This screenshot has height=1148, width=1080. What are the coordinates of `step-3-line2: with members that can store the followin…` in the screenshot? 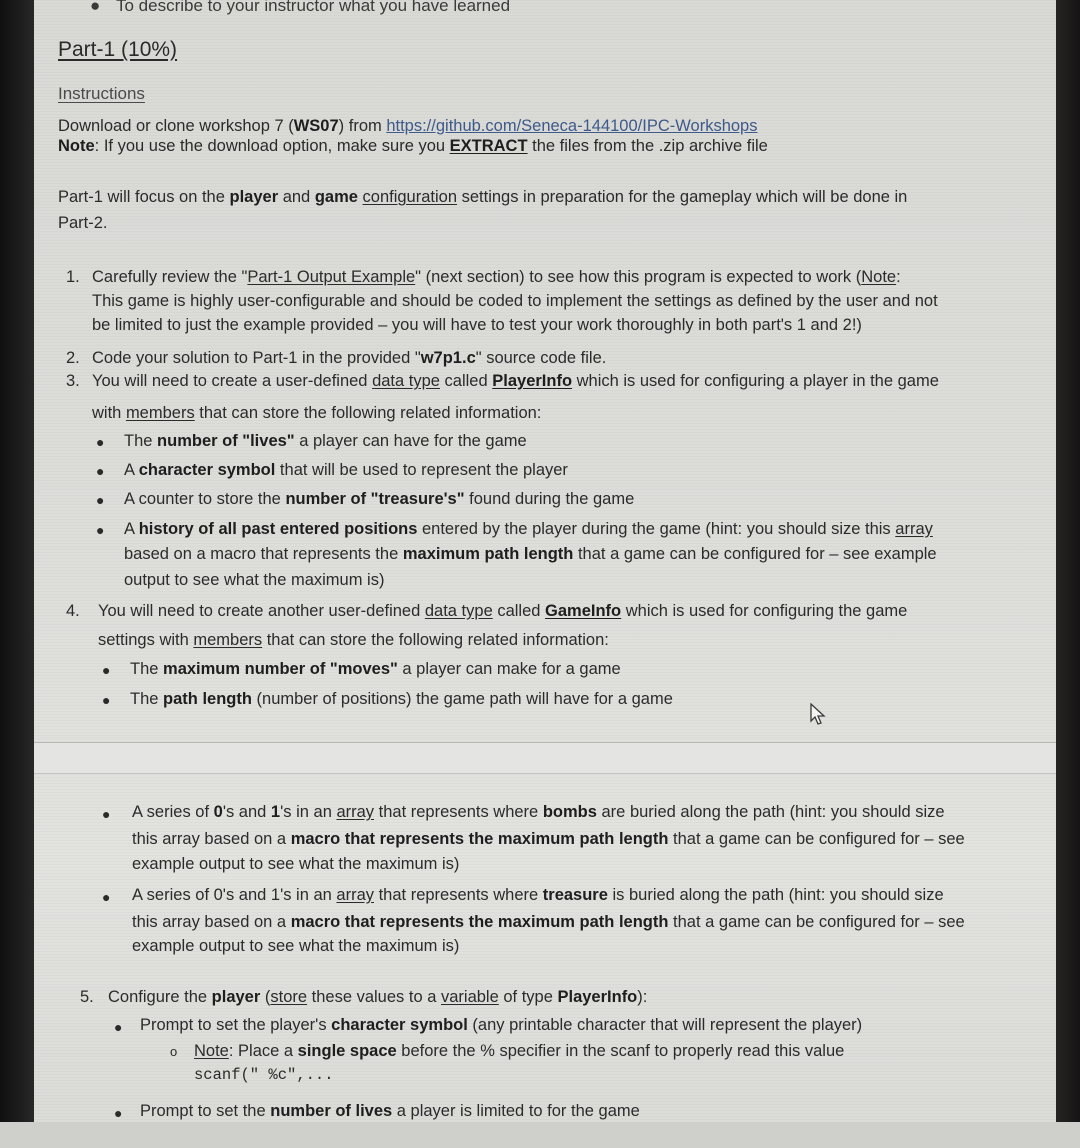 It's located at (317, 413).